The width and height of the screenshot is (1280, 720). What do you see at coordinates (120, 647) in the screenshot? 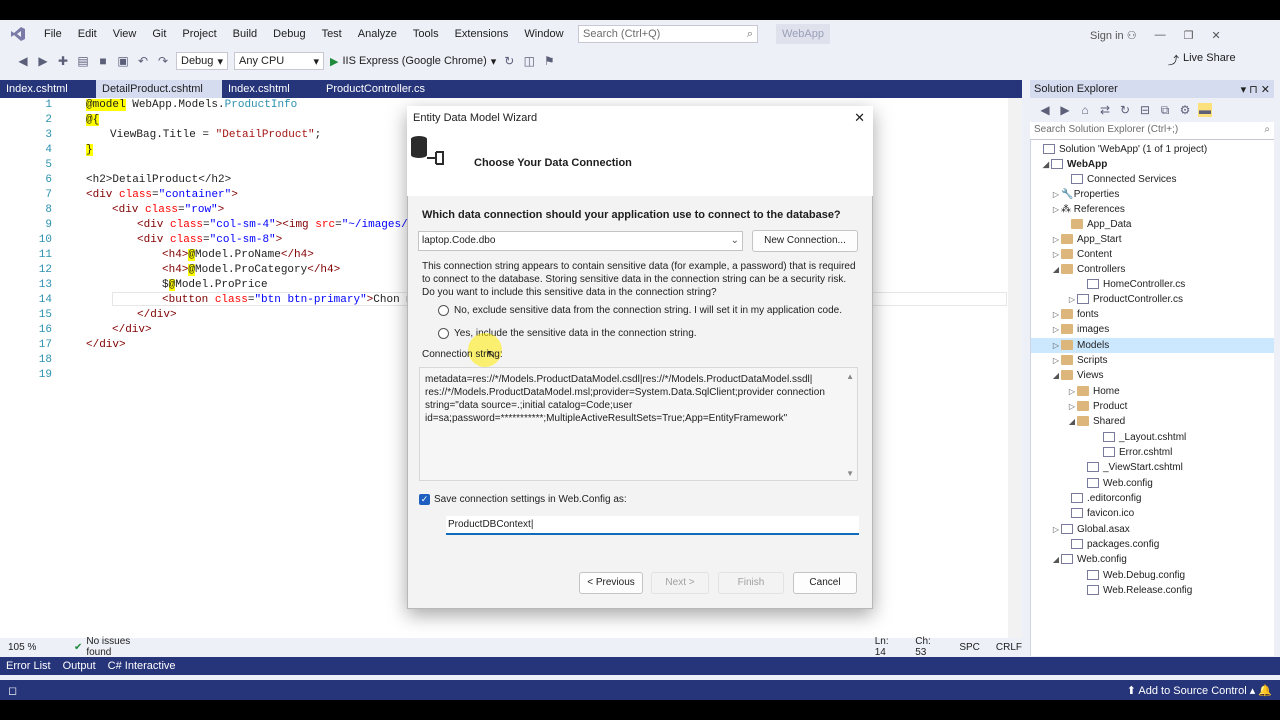
I see `issues-status: No issues found` at bounding box center [120, 647].